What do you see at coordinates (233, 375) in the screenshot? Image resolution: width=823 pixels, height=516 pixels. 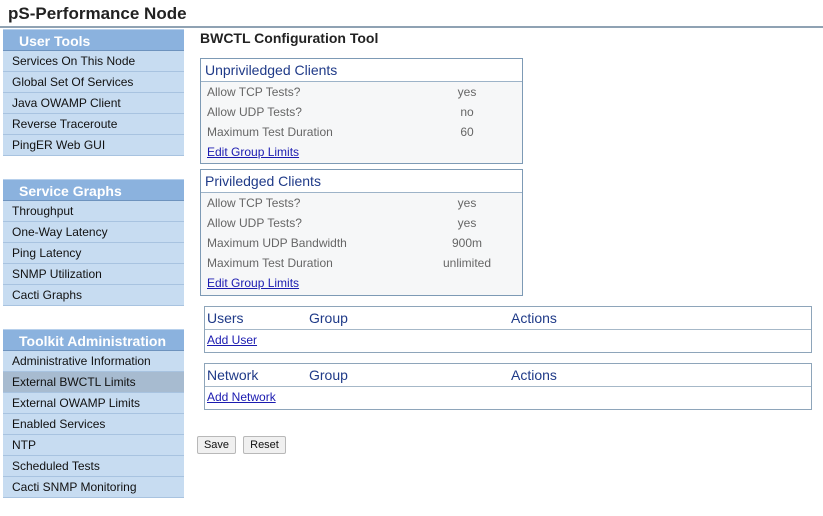 I see `network-column-header: Network` at bounding box center [233, 375].